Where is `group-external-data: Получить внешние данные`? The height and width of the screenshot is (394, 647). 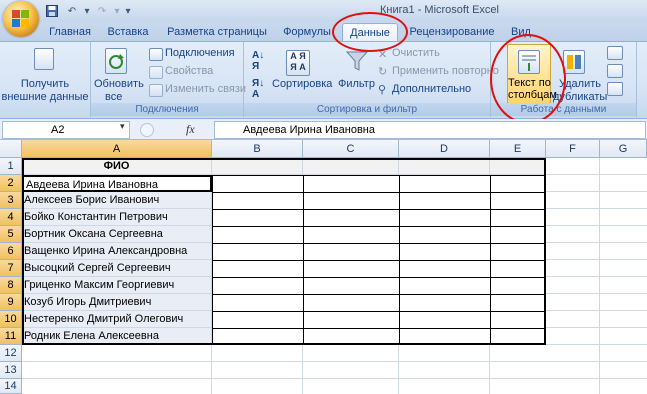 group-external-data: Получить внешние данные is located at coordinates (45, 79).